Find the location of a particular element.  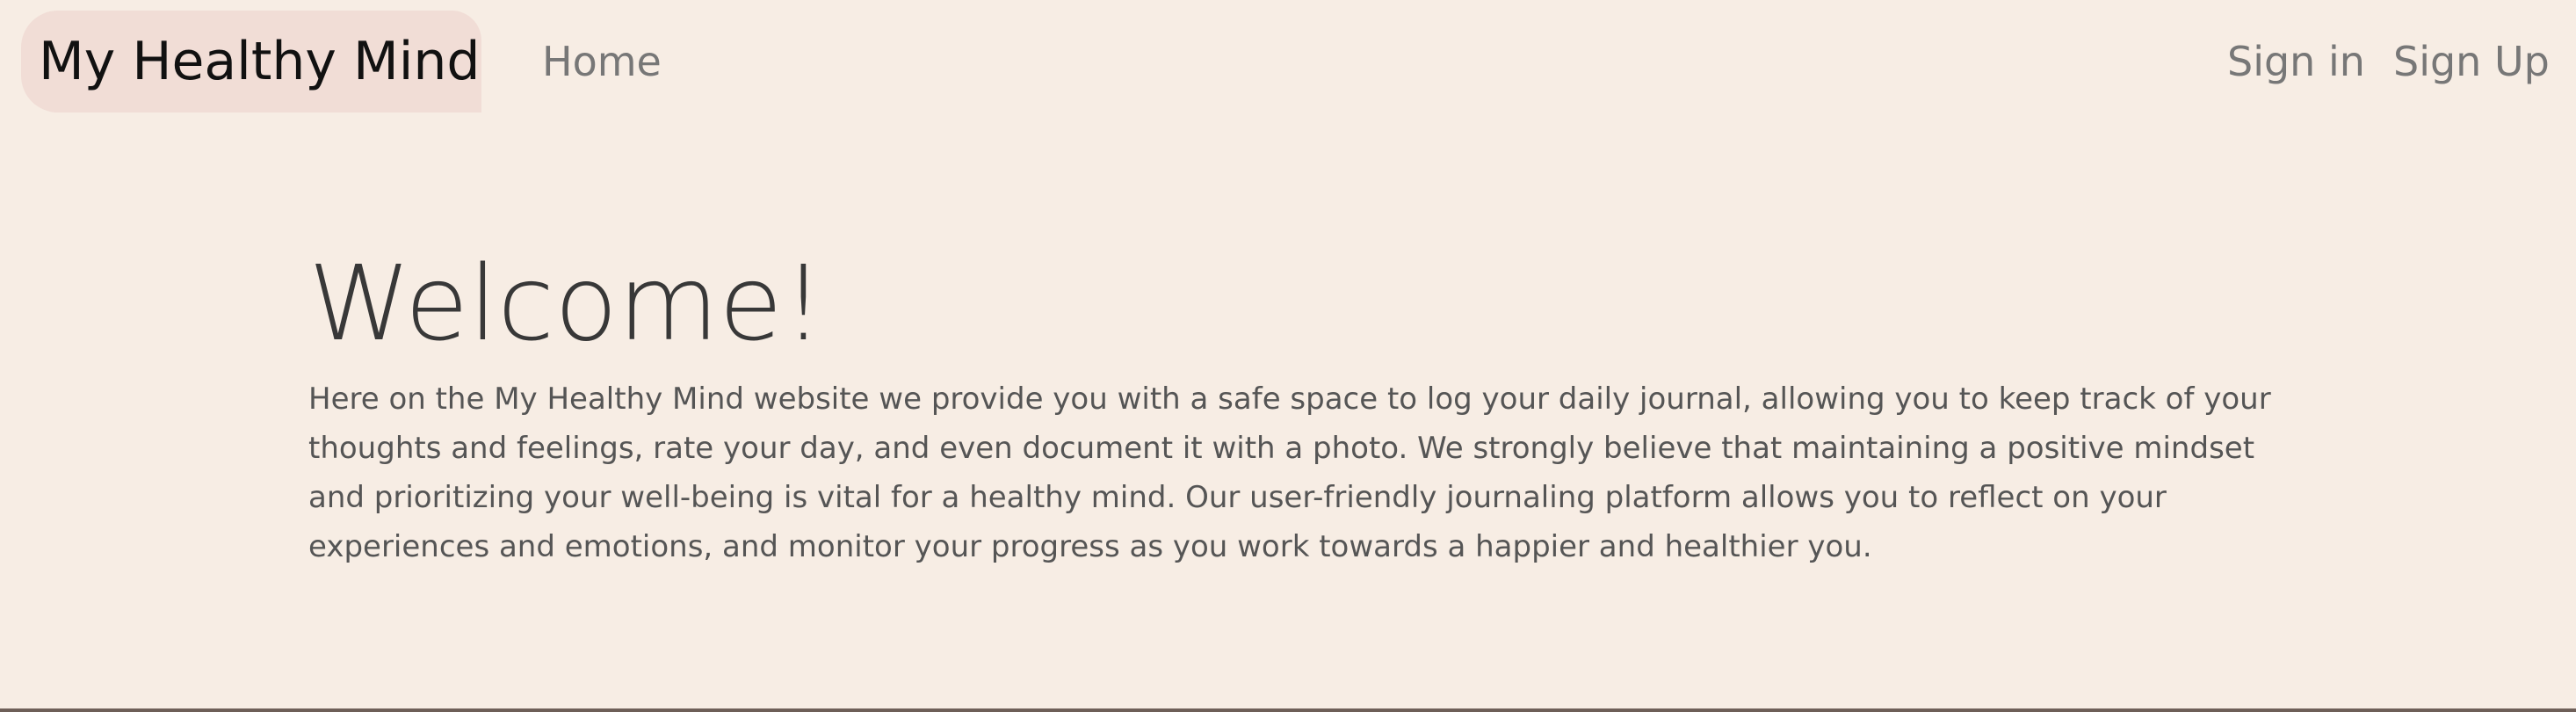

sign-in-link: Sign in is located at coordinates (2296, 61).